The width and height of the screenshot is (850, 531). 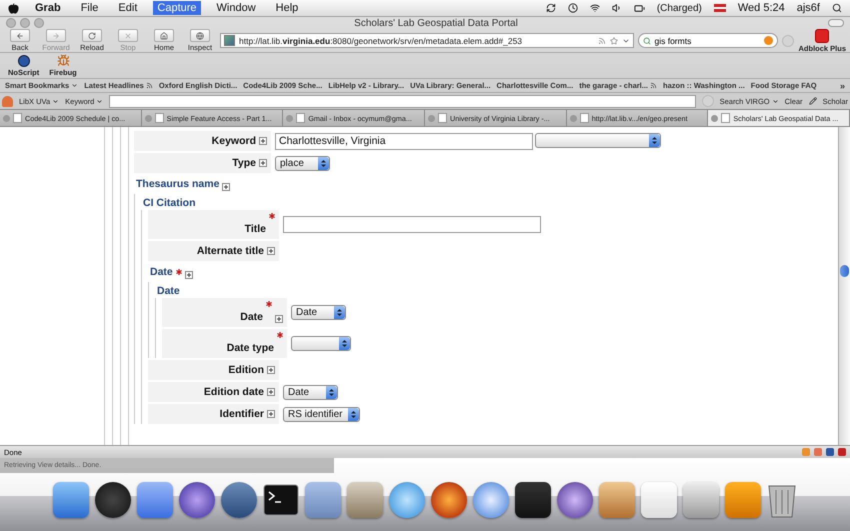 What do you see at coordinates (714, 118) in the screenshot?
I see `close-icon` at bounding box center [714, 118].